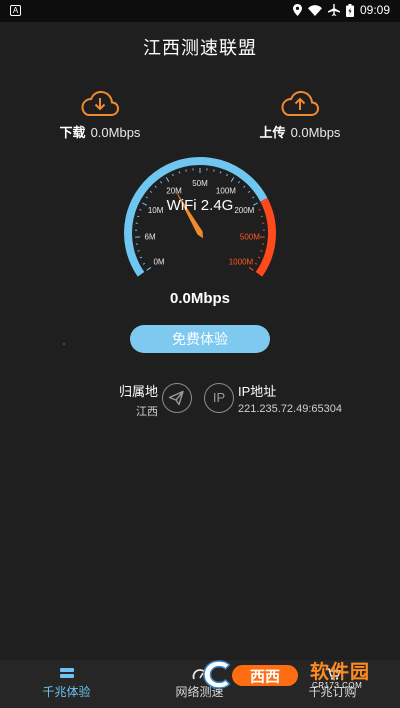 The height and width of the screenshot is (708, 400). Describe the element at coordinates (200, 339) in the screenshot. I see `free-trial-button: 免费体验` at that location.